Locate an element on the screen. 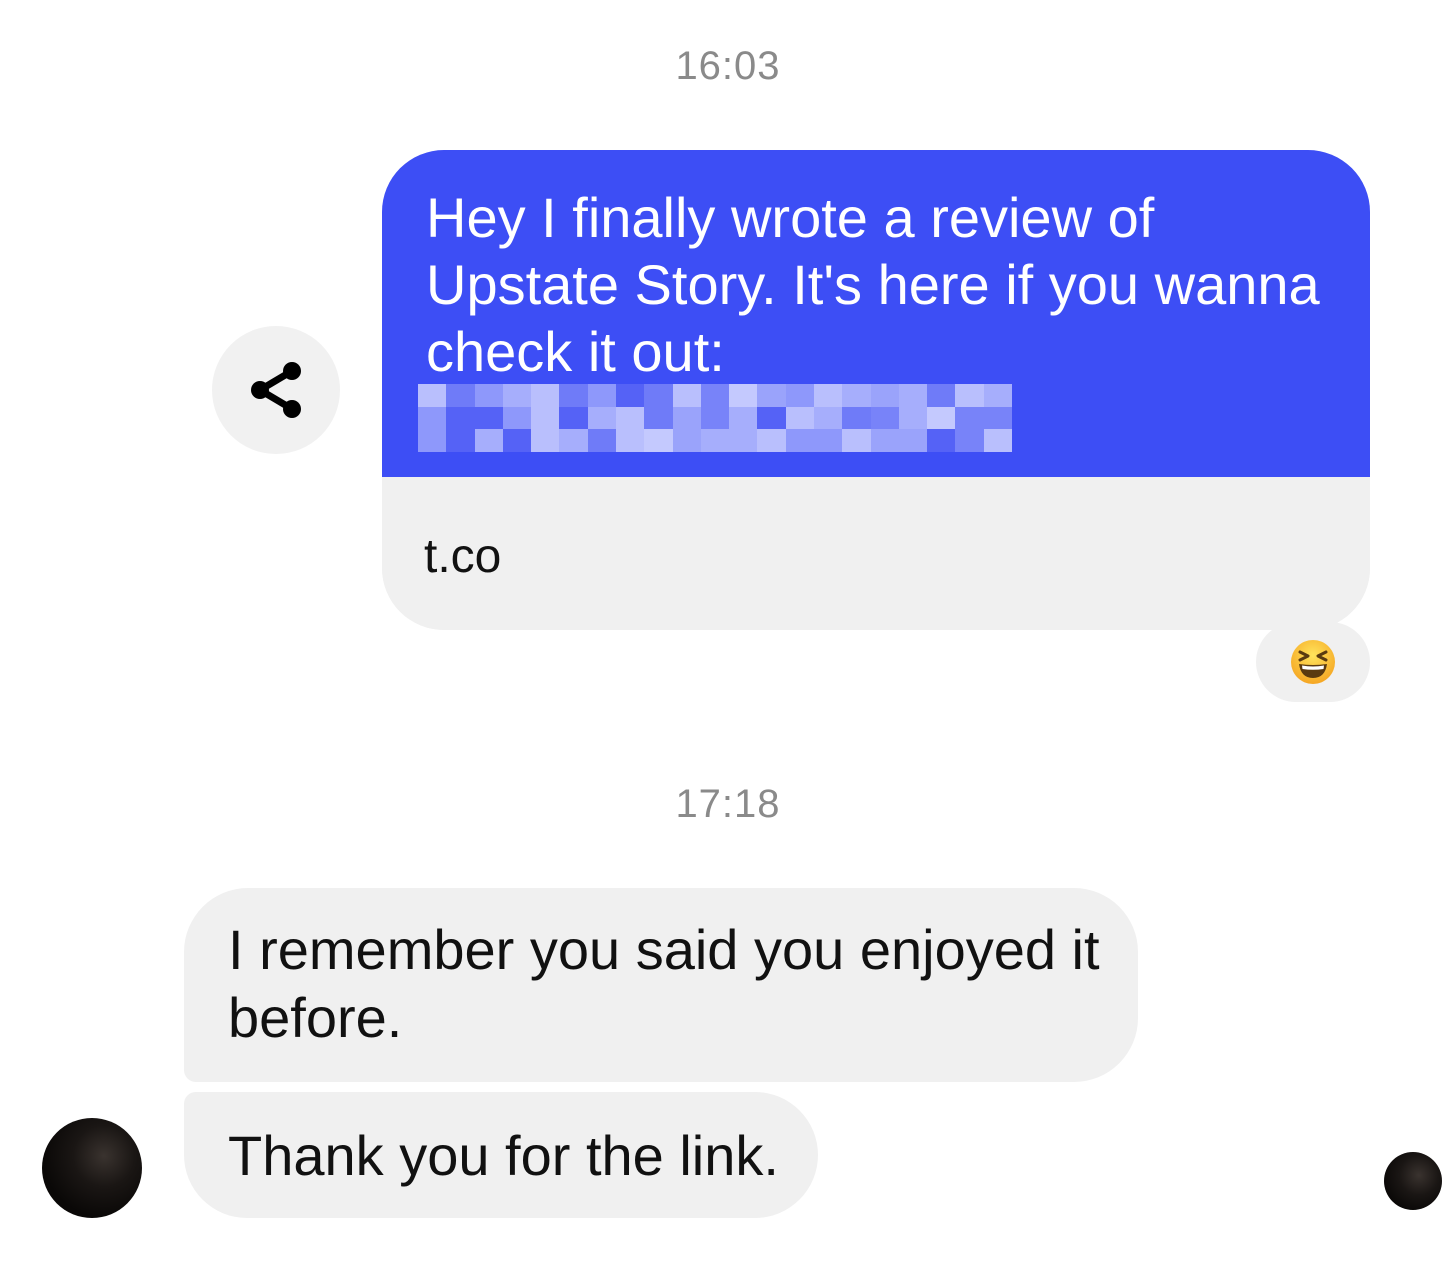  seen-avatar is located at coordinates (1413, 1181).